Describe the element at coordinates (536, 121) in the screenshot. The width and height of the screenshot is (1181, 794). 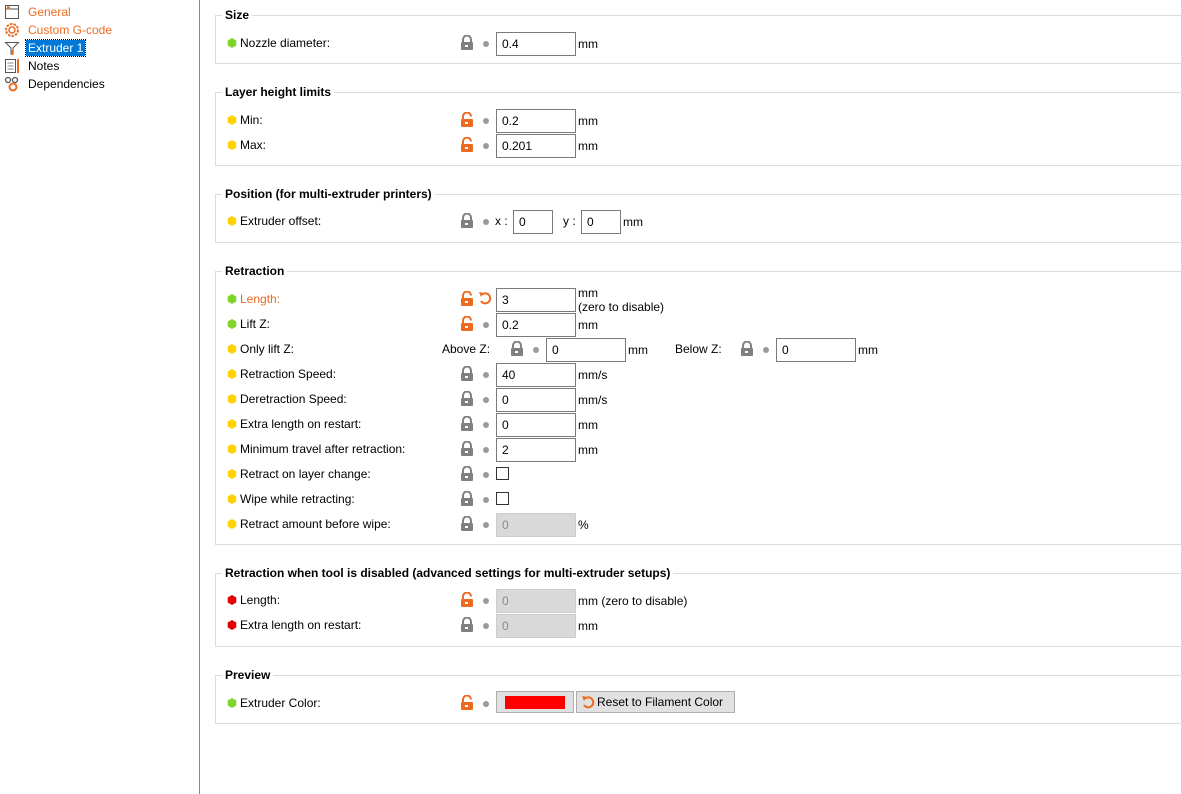
I see `min-layer-height-input` at that location.